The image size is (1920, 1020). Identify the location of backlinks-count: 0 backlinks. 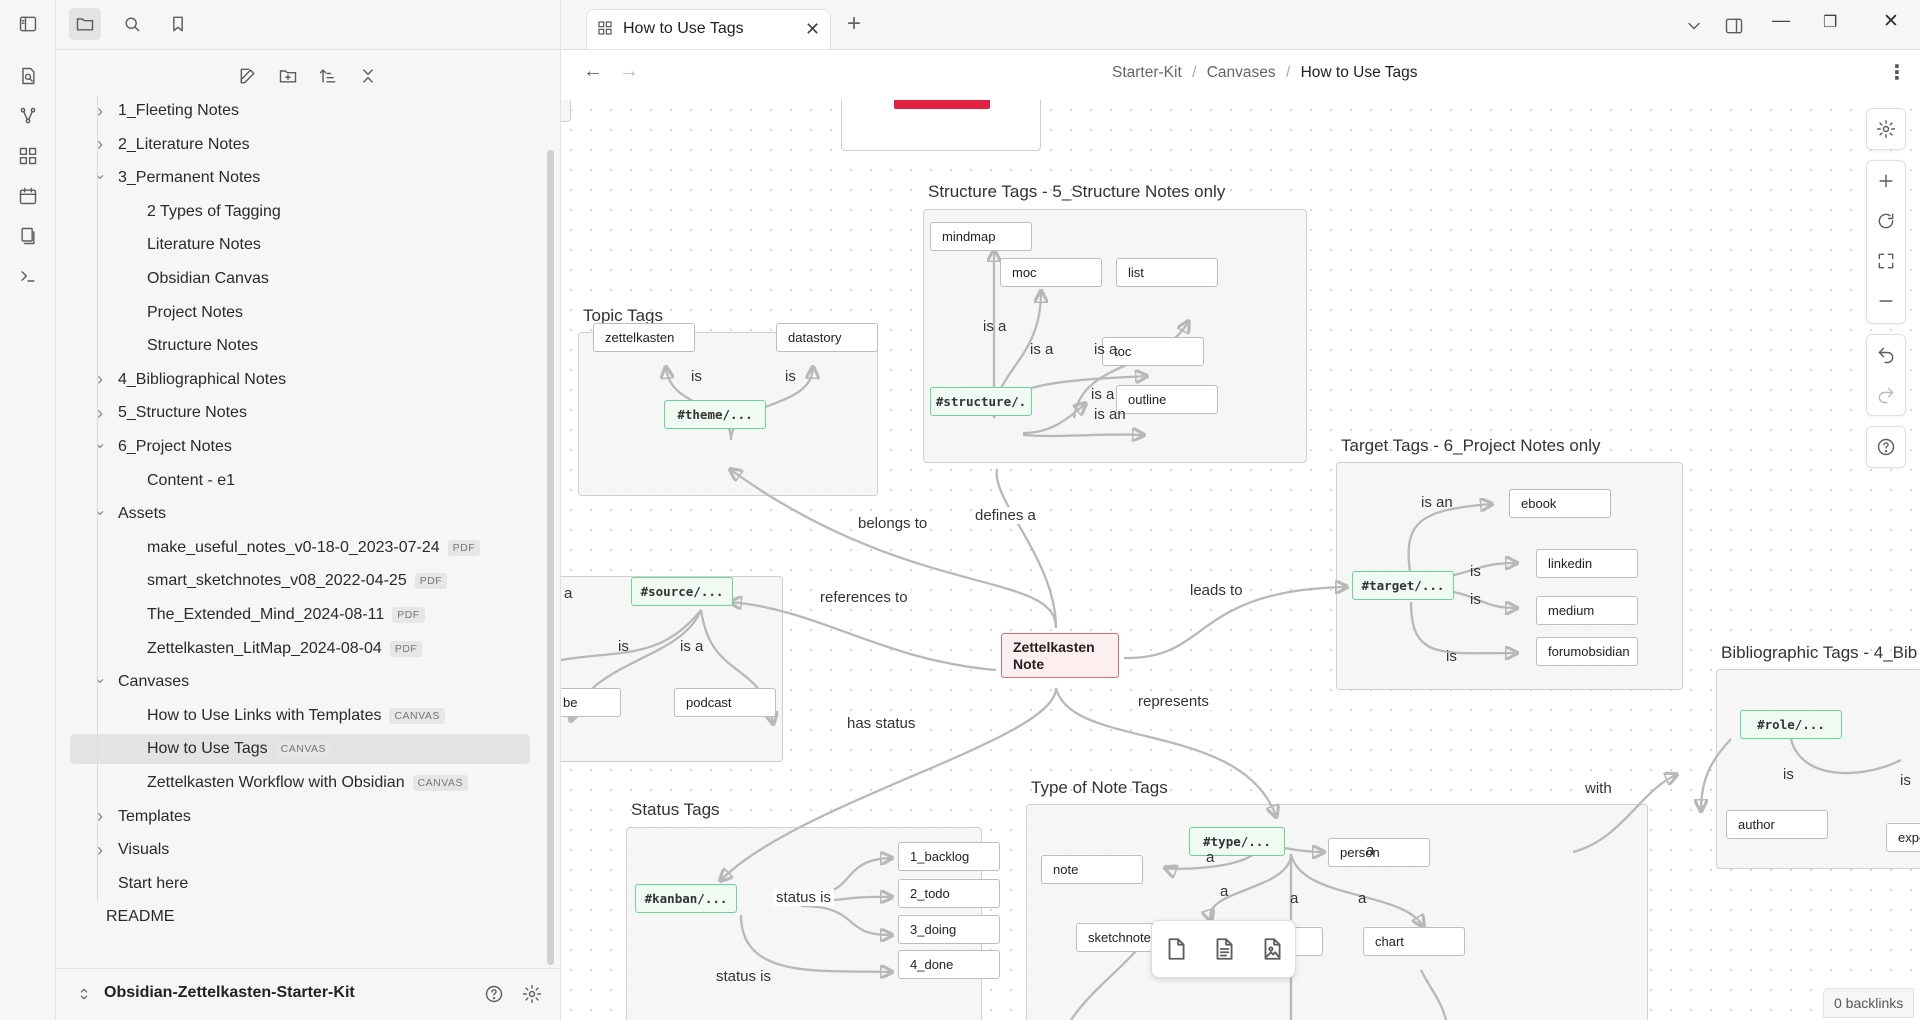
(1869, 1003).